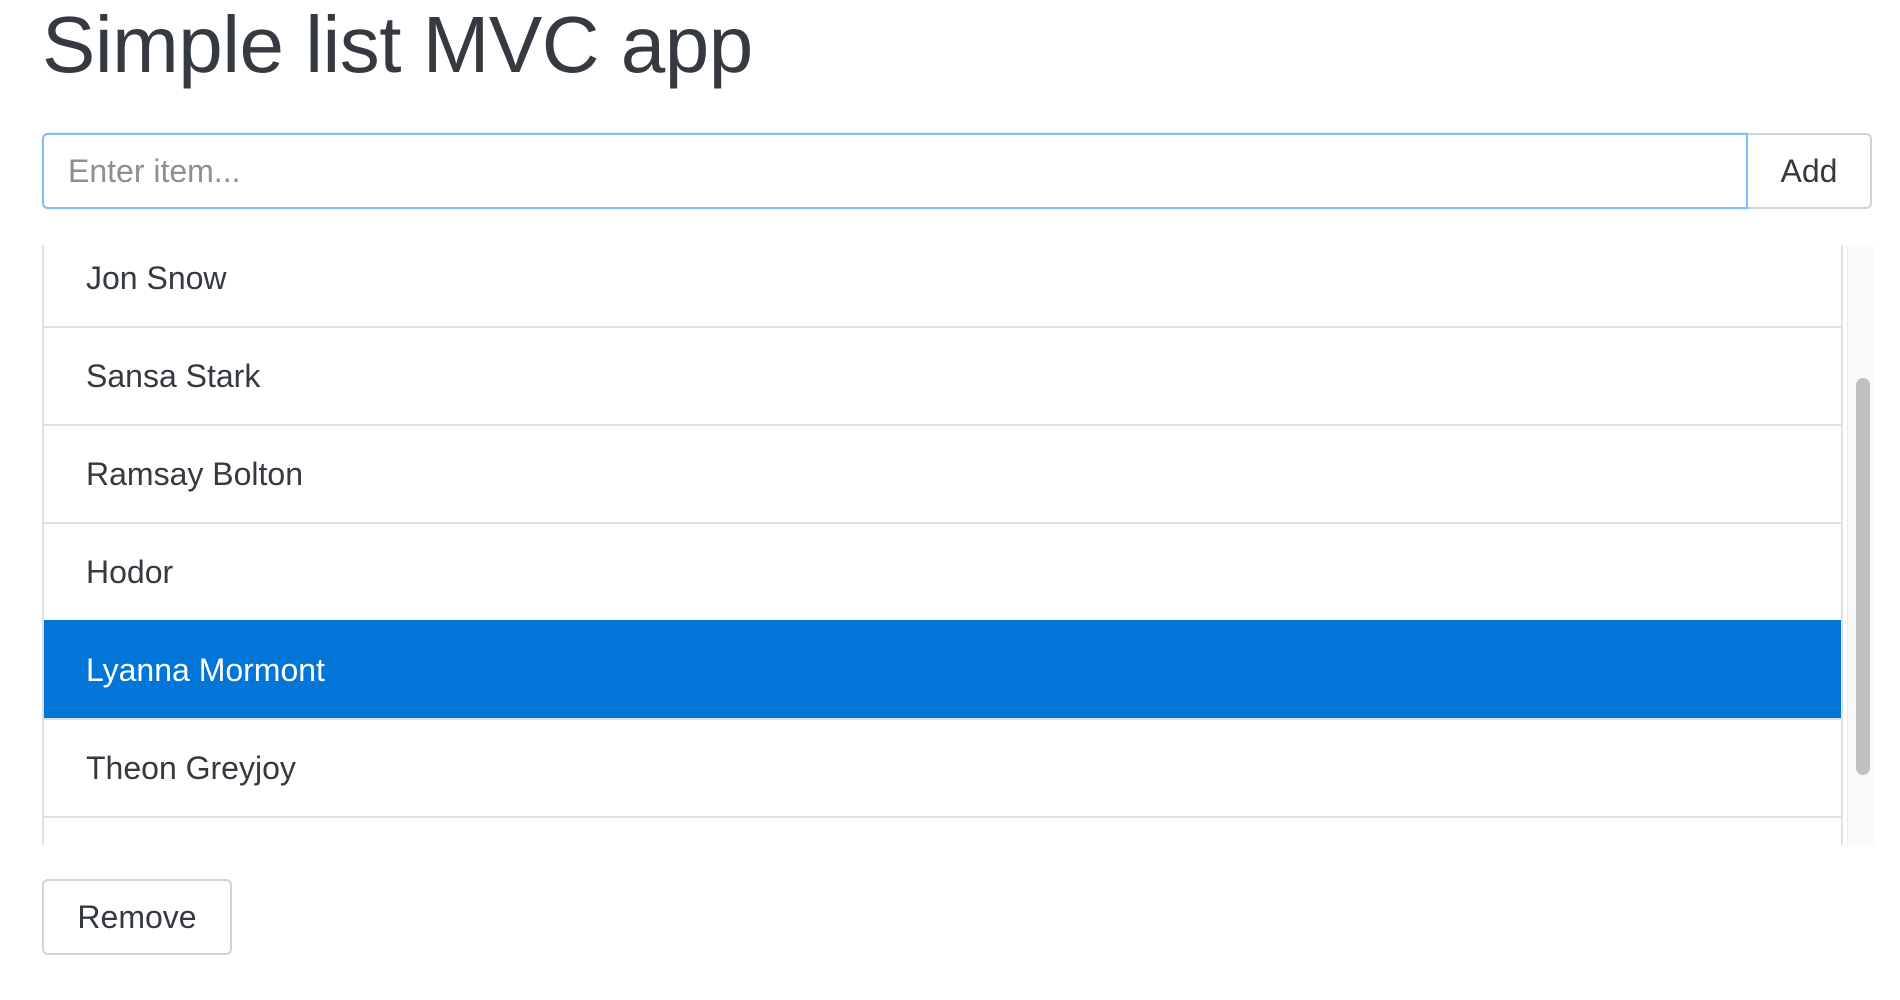 The height and width of the screenshot is (1000, 1900). I want to click on item-input, so click(895, 171).